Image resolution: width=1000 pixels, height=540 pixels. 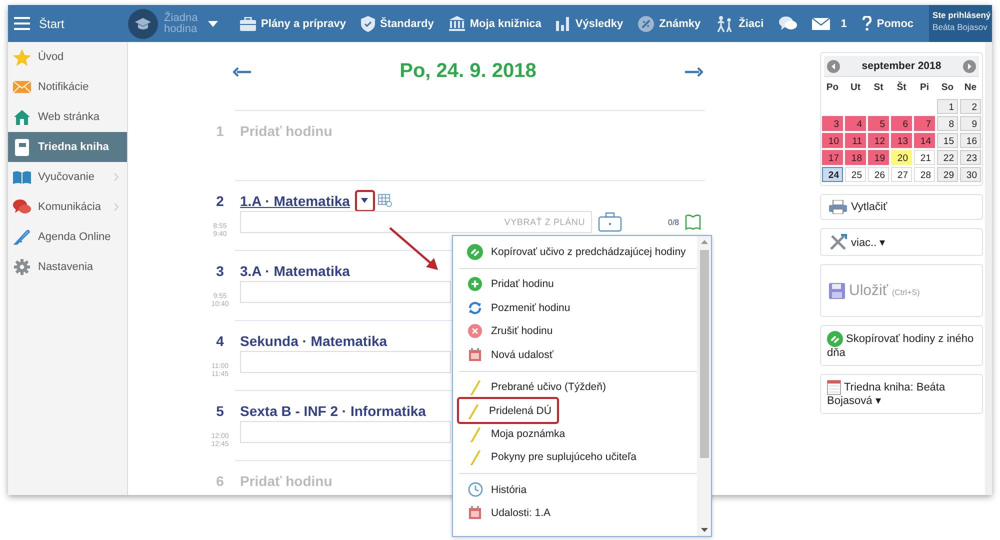 I want to click on chat-icon, so click(x=787, y=23).